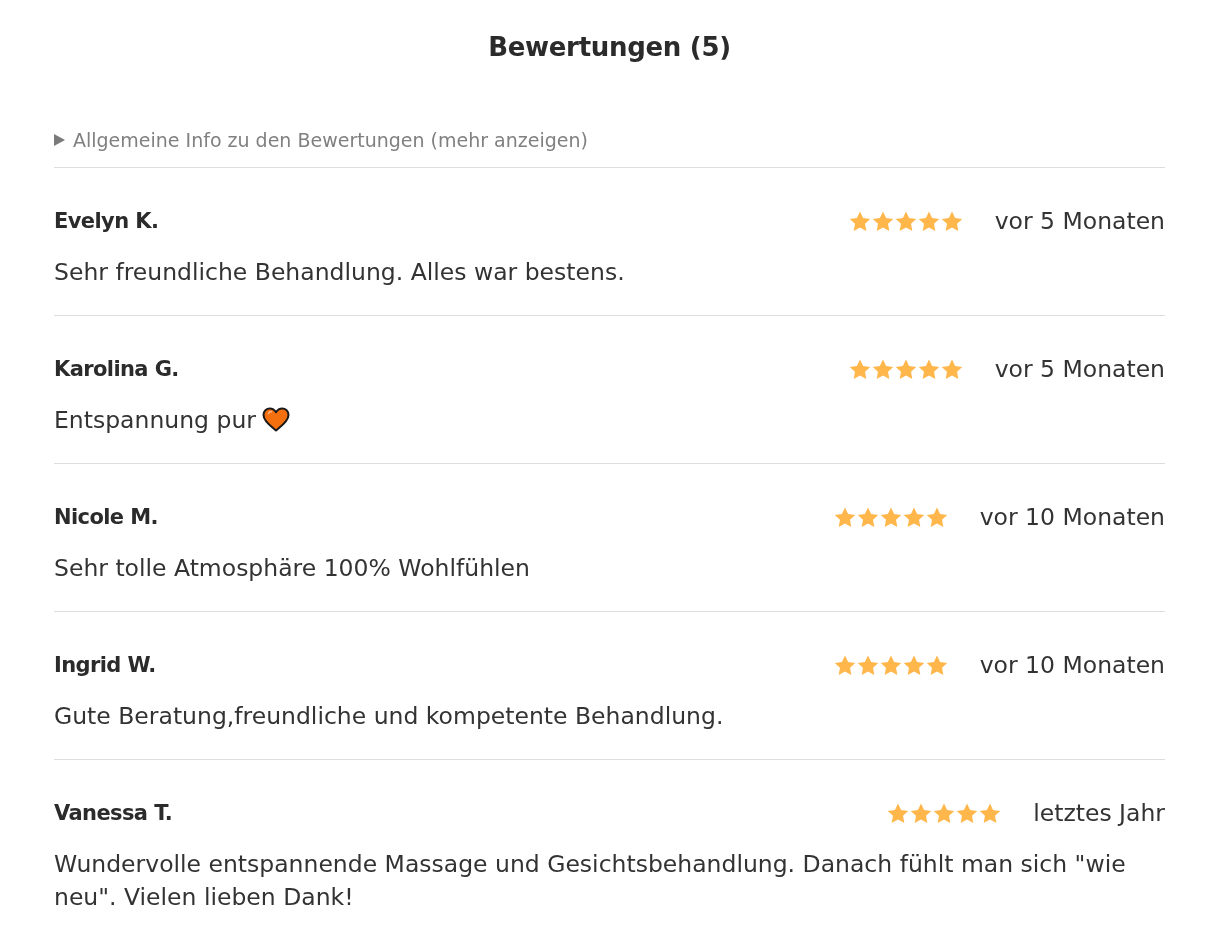 The height and width of the screenshot is (945, 1219). What do you see at coordinates (113, 813) in the screenshot?
I see `reviewer-name: Vanessa T.` at bounding box center [113, 813].